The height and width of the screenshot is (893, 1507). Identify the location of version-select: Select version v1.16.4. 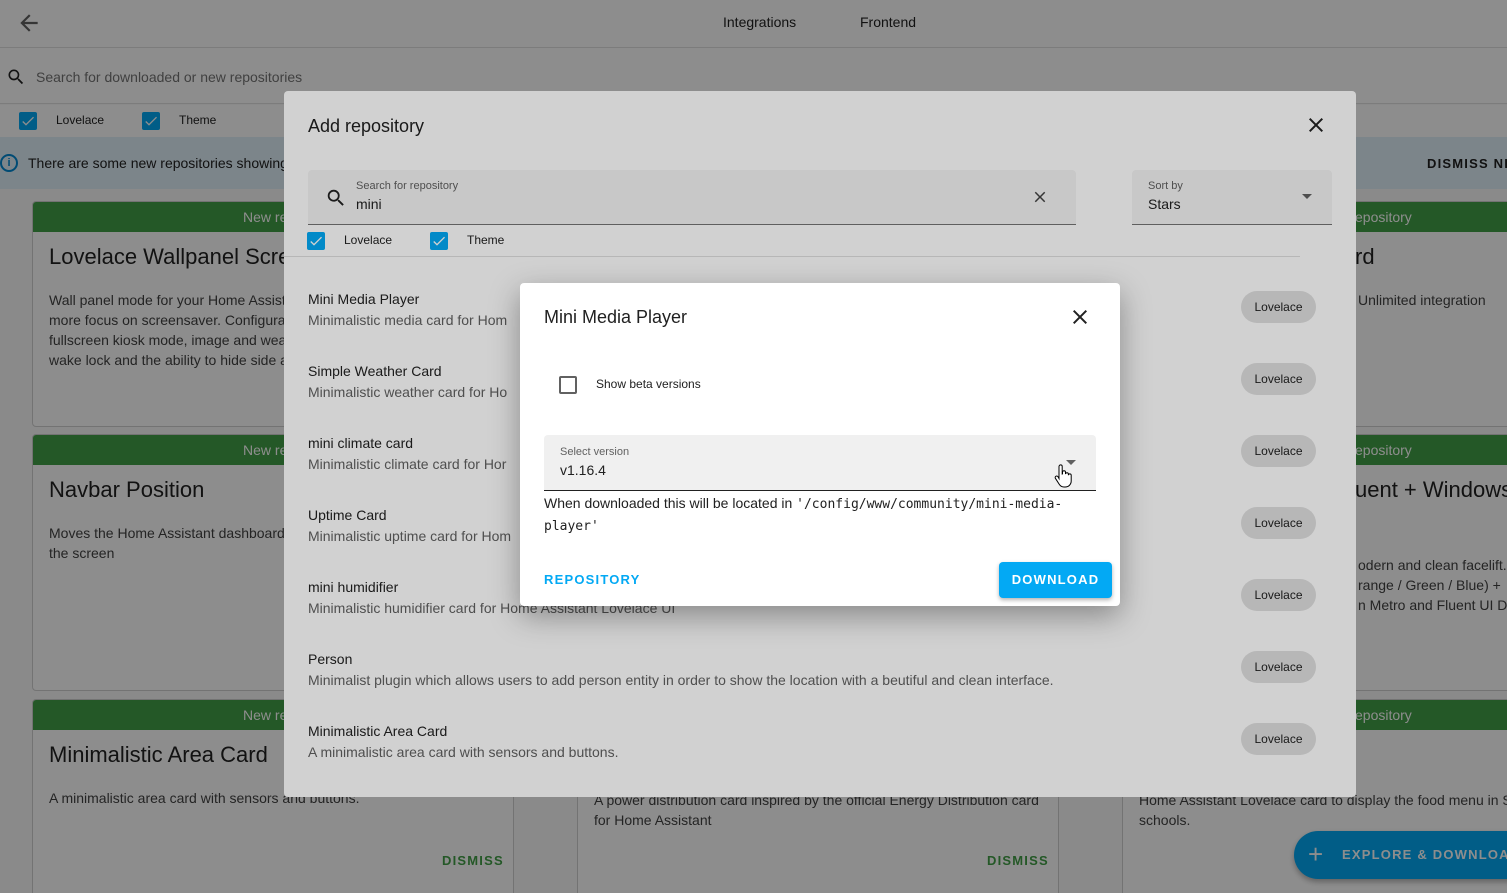
(820, 463).